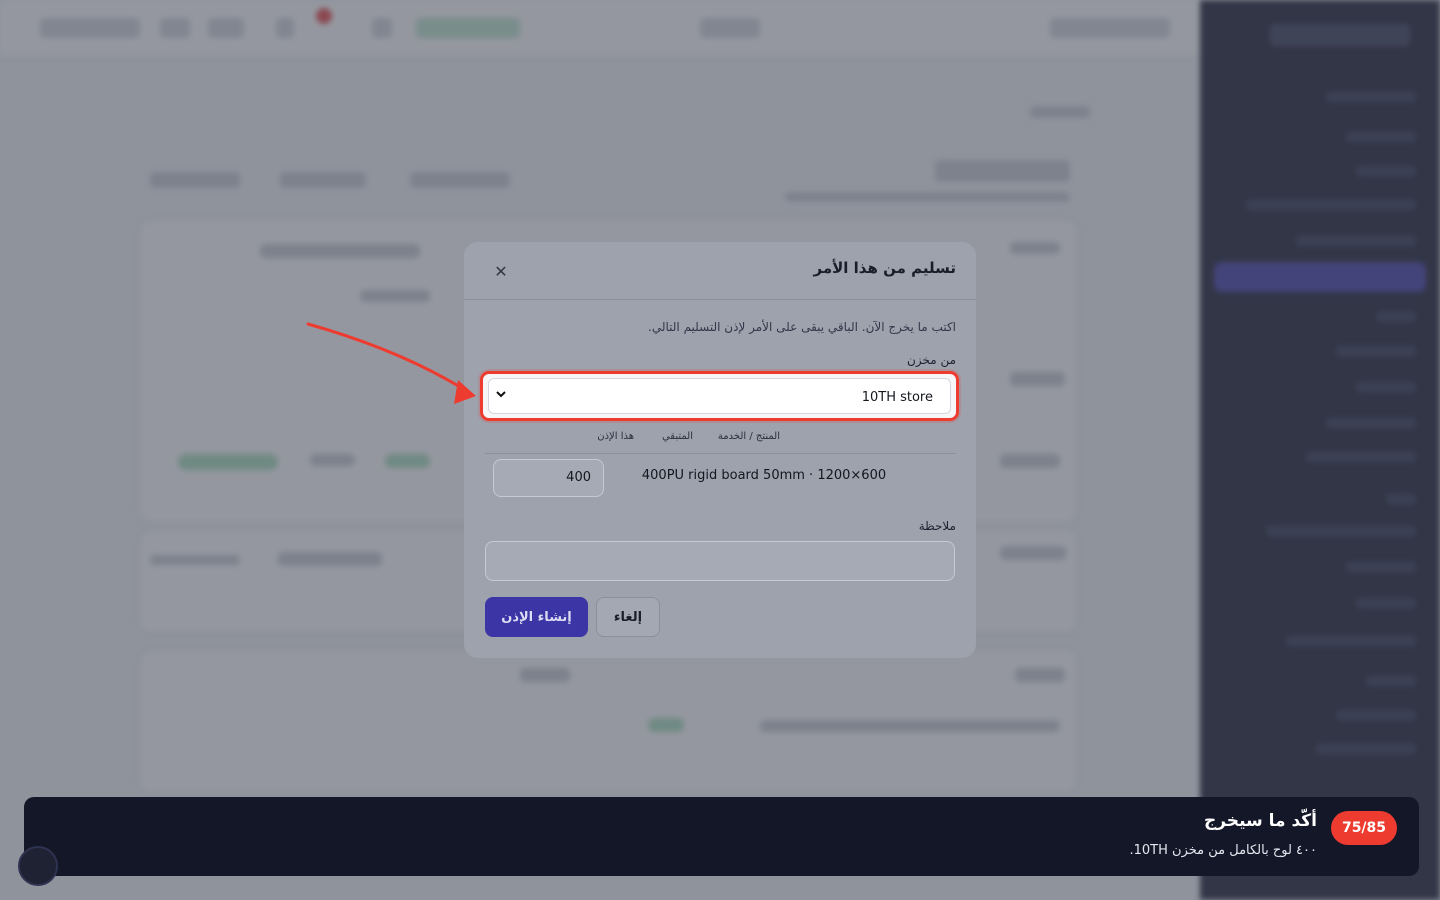  I want to click on store-select: 10TH store, so click(719, 396).